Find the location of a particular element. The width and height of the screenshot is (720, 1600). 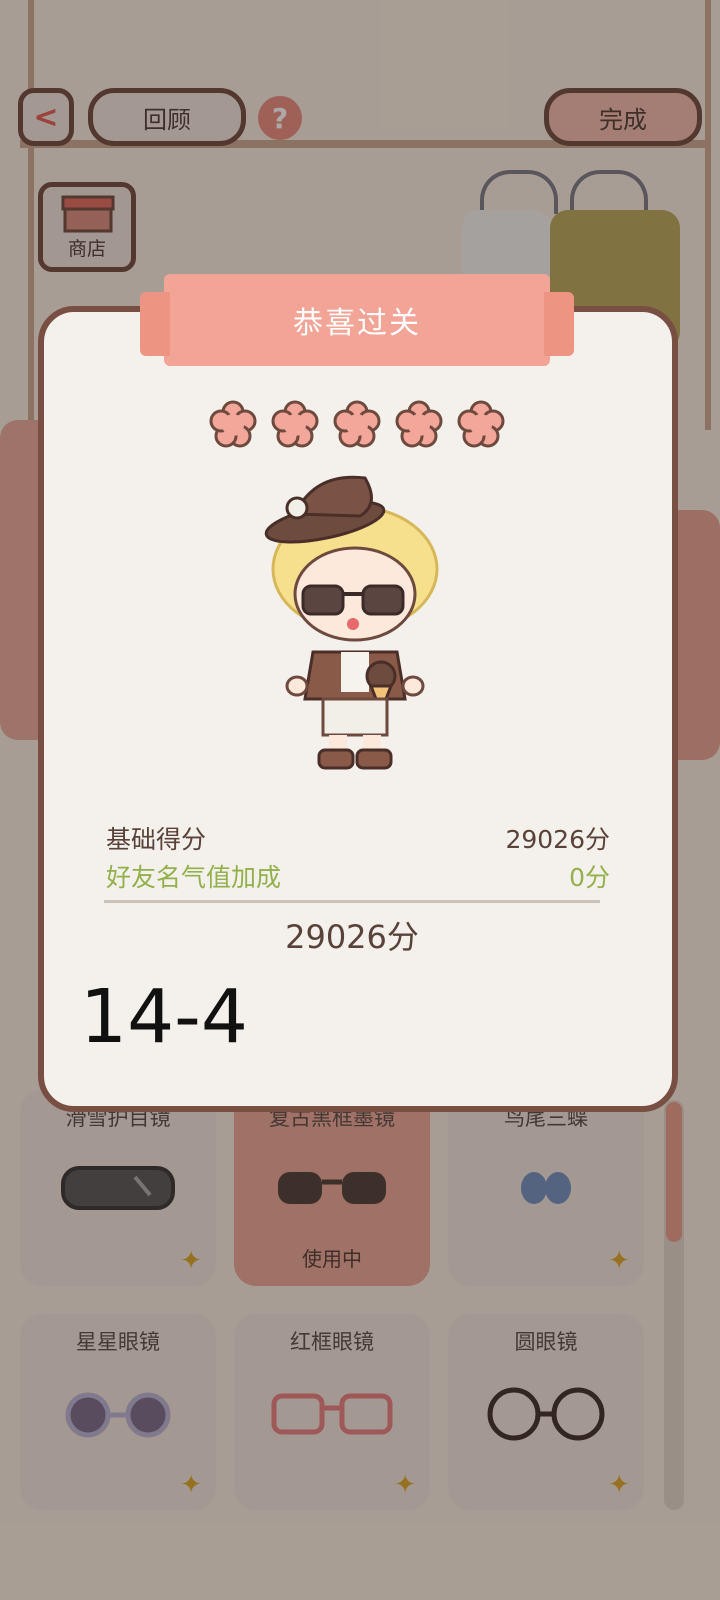

friend-bonus-label: 好友名气值加成 is located at coordinates (194, 877).